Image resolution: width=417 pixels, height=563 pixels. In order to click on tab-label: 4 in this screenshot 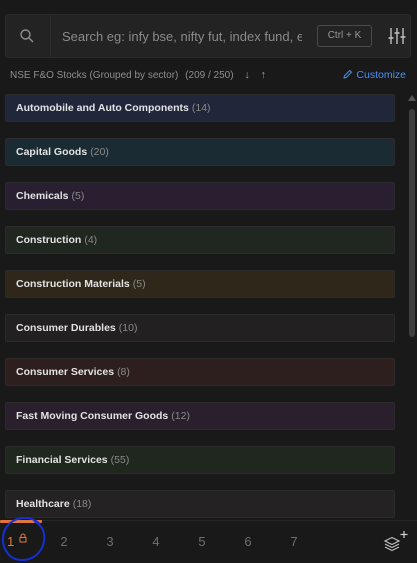, I will do `click(156, 541)`.